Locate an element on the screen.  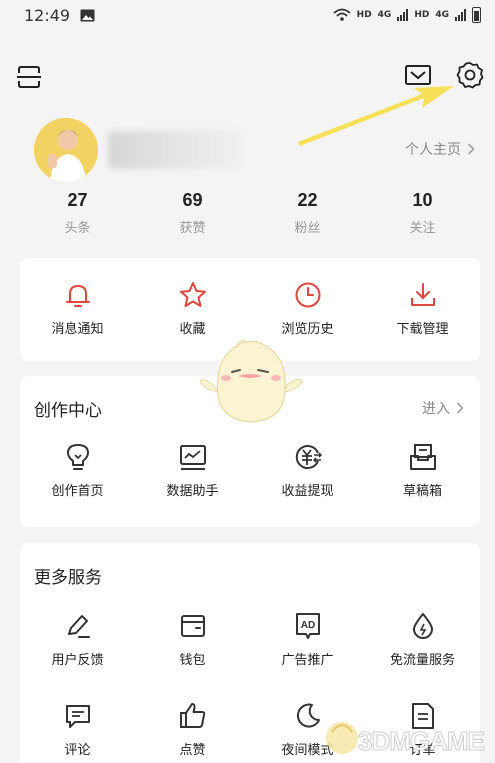
favorites-label: 收藏 is located at coordinates (192, 329).